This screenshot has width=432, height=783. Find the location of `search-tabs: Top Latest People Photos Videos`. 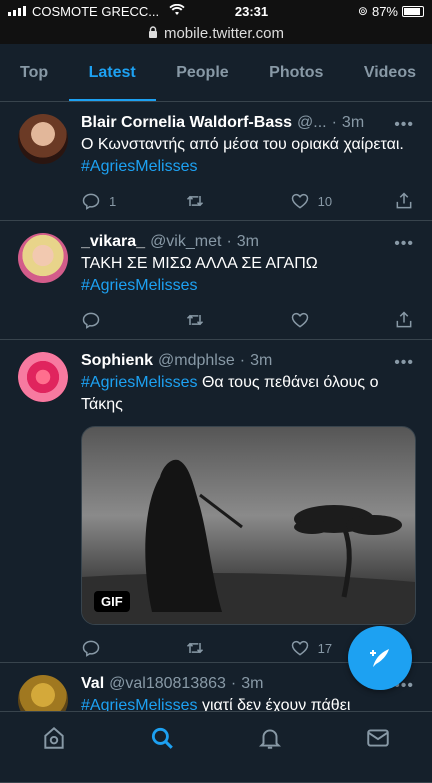

search-tabs: Top Latest People Photos Videos is located at coordinates (216, 73).